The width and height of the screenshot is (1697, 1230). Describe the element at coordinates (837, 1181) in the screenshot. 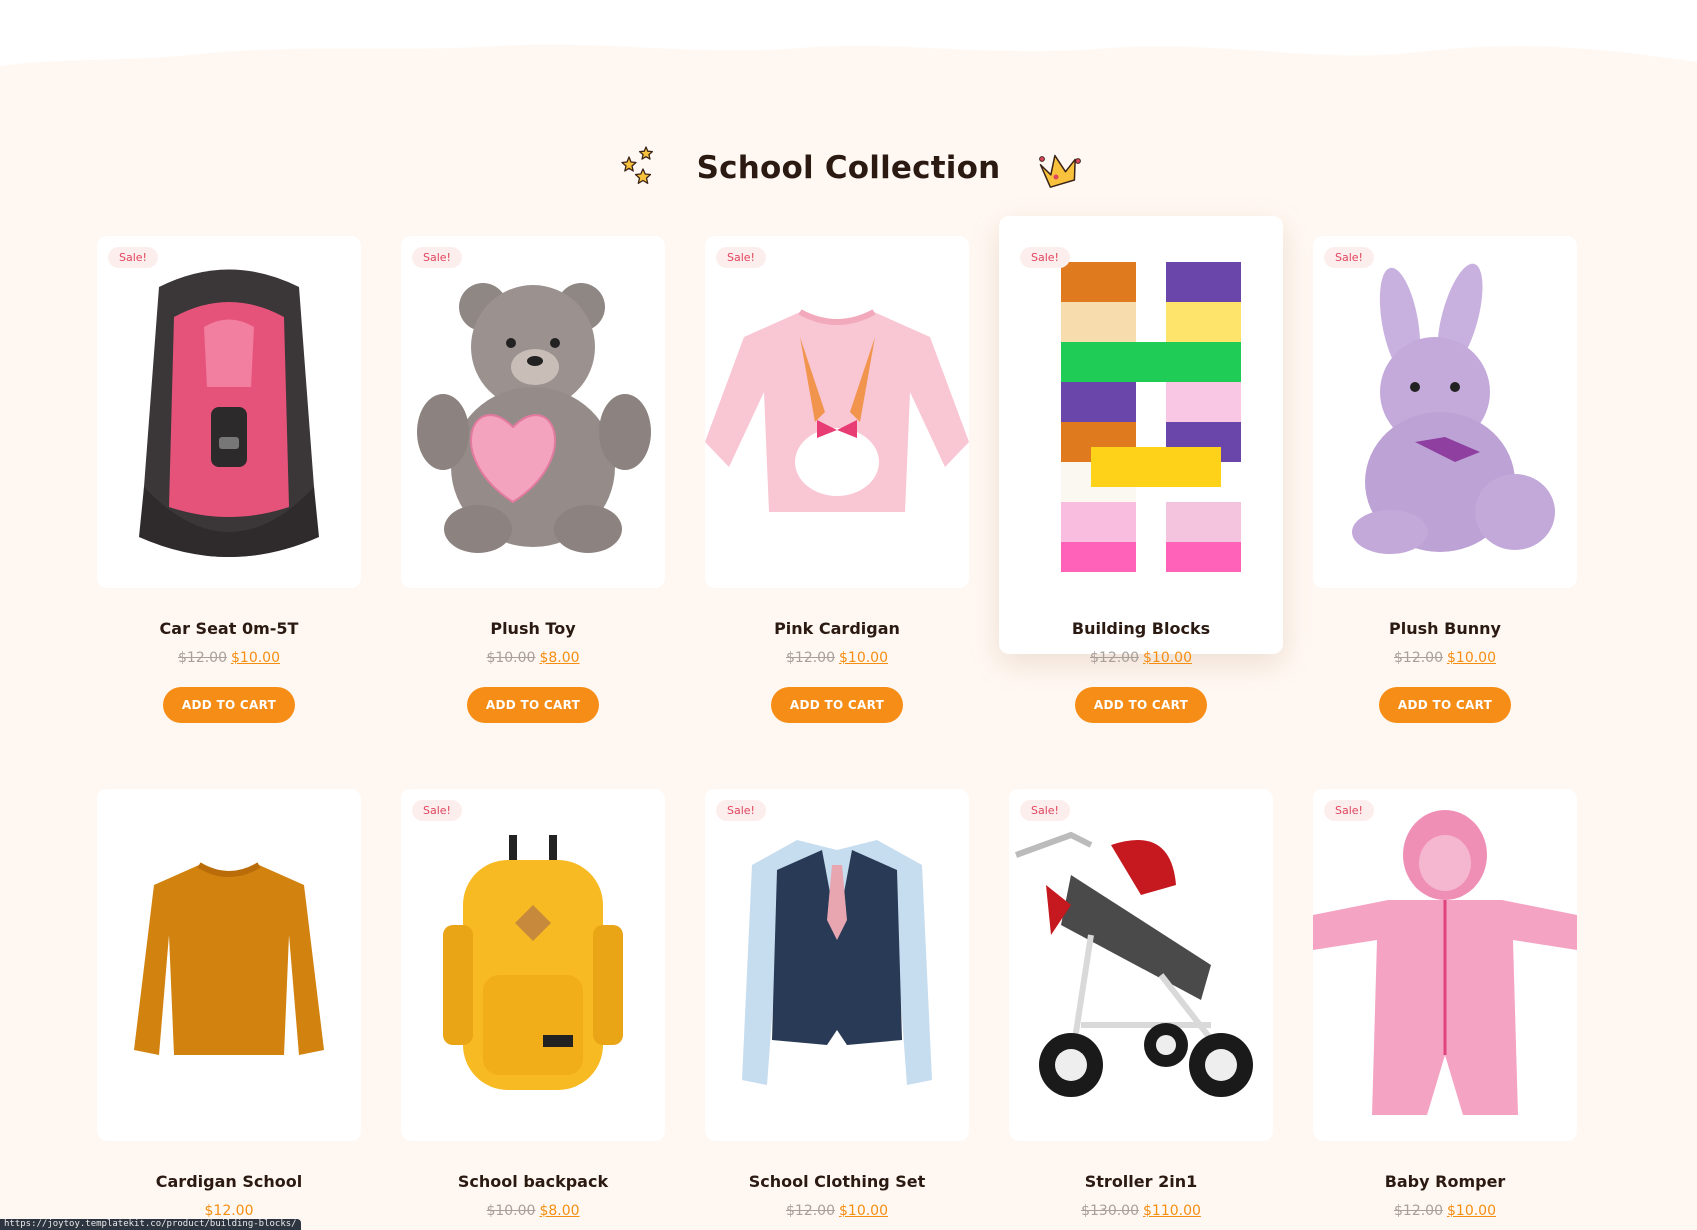

I see `product-title: School Clothing Set` at that location.